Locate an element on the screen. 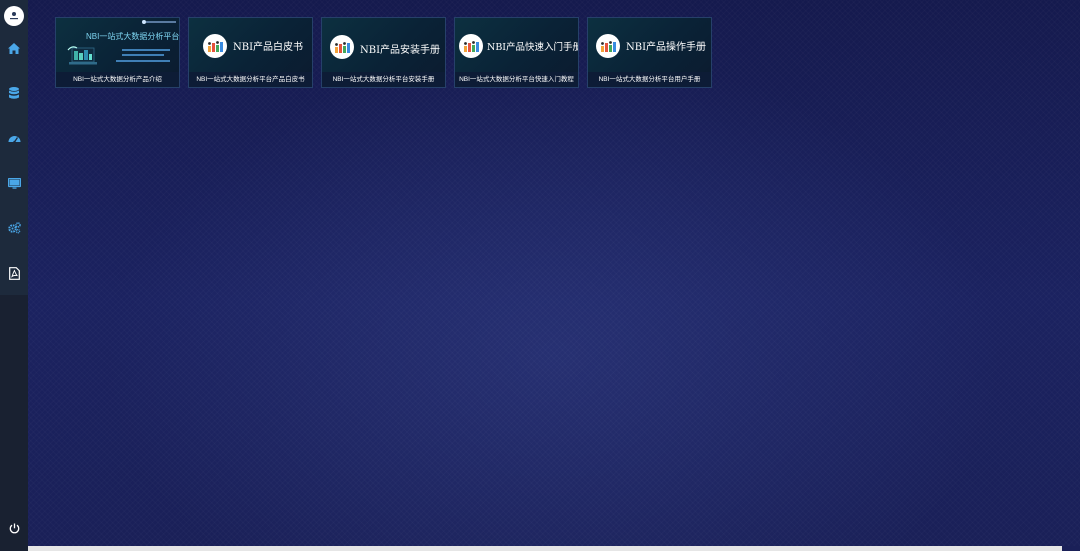  thumbnail-title: NBI产品操作手册 is located at coordinates (666, 47).